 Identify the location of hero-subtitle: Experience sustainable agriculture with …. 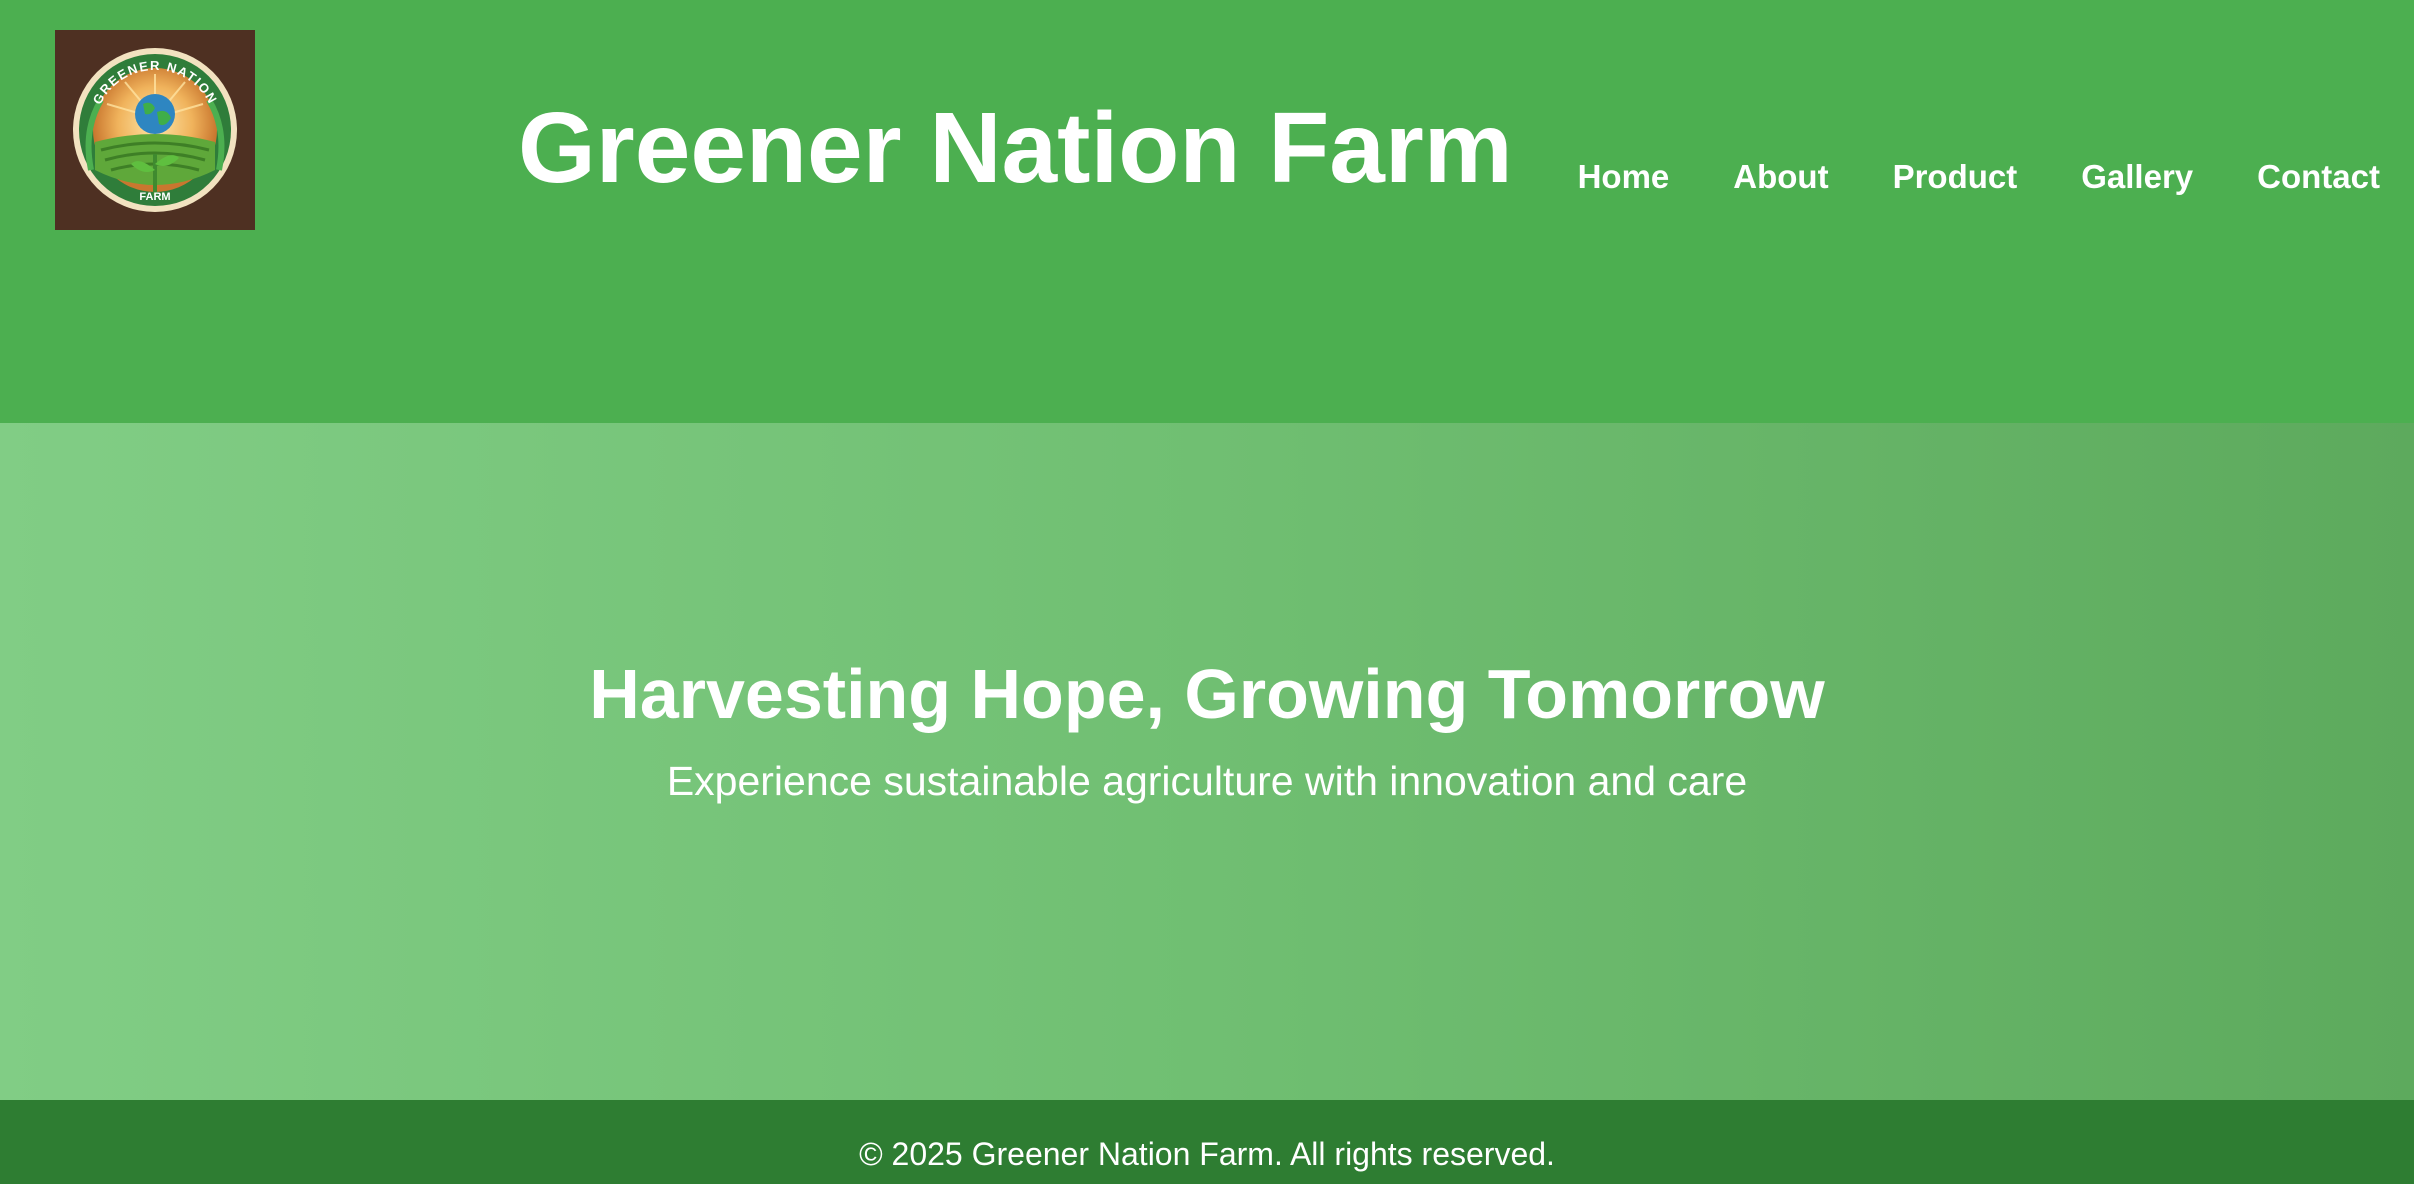
(1207, 781).